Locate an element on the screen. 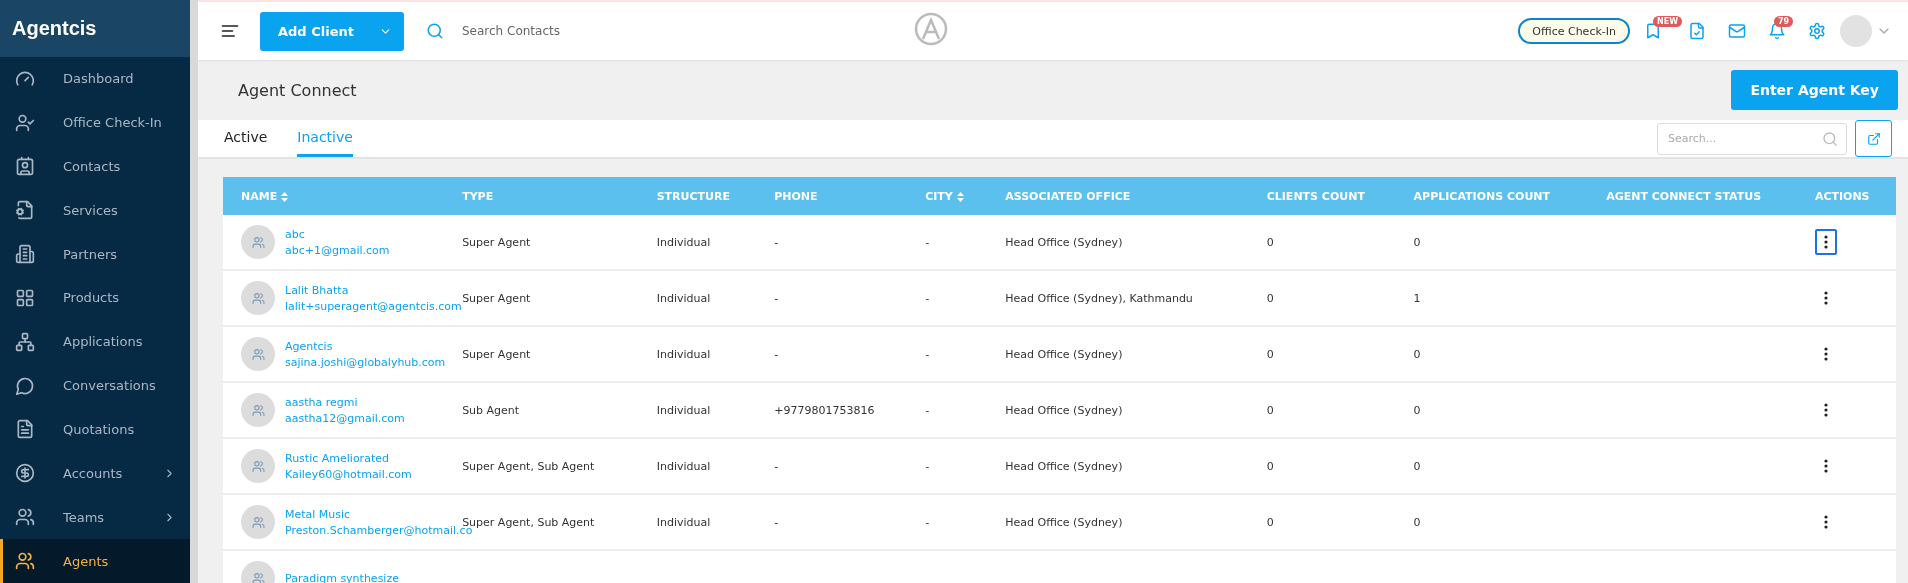 Image resolution: width=1908 pixels, height=583 pixels. count-cell: 1 is located at coordinates (1417, 298).